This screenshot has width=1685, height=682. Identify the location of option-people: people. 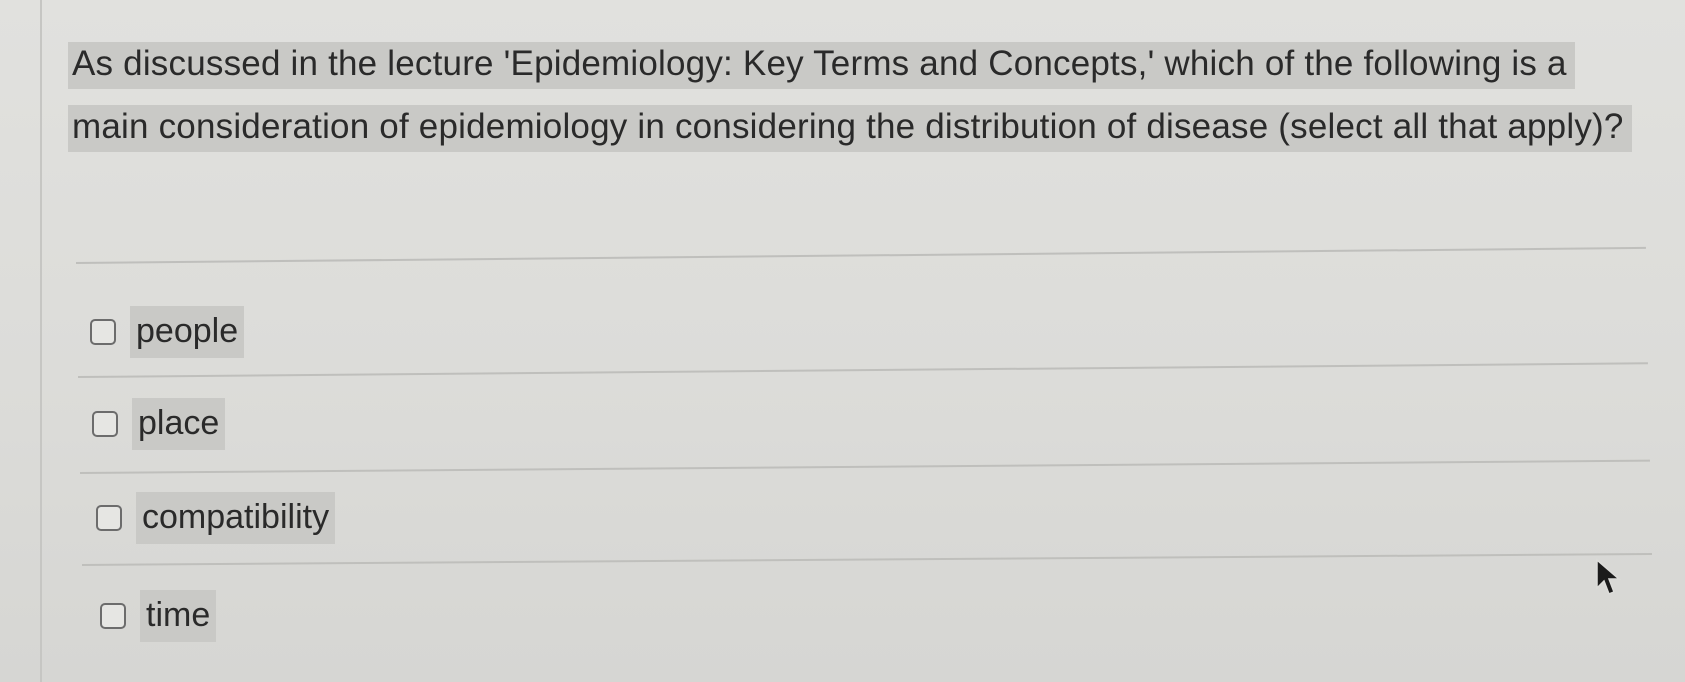
(167, 332).